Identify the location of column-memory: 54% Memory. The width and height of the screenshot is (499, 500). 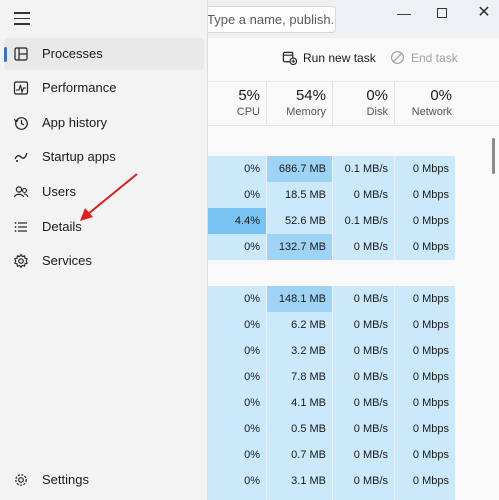
(299, 104).